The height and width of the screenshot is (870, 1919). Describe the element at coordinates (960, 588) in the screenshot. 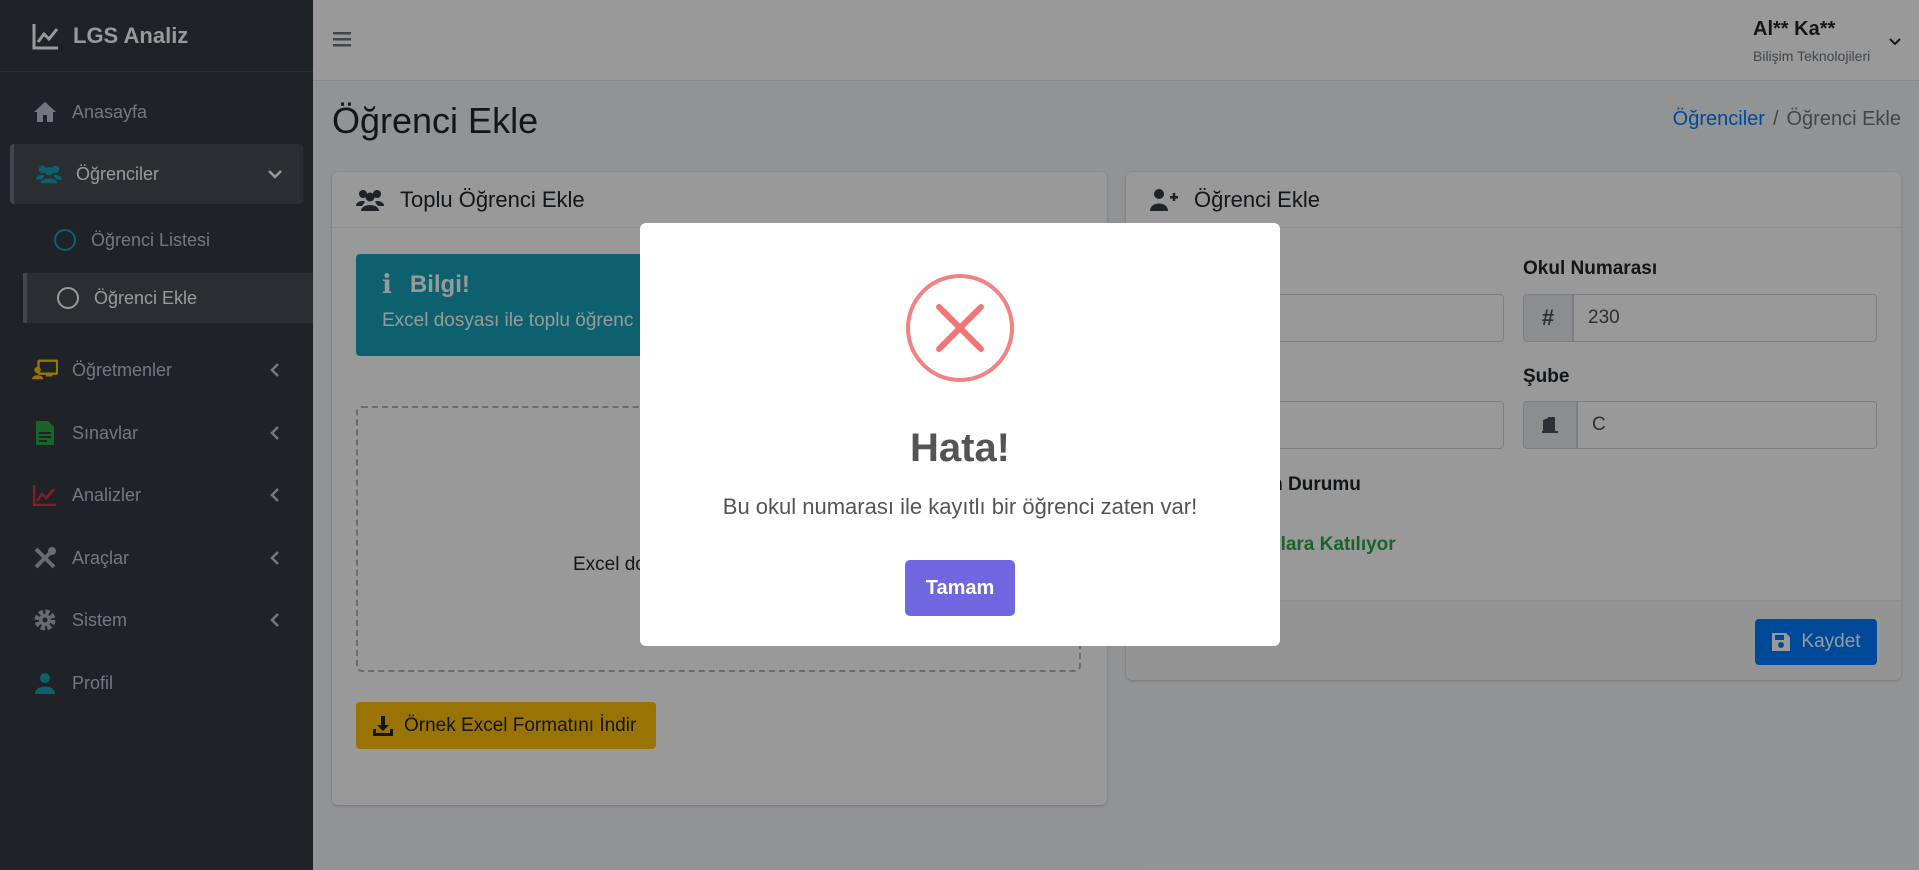

I see `ok-button: Tamam` at that location.